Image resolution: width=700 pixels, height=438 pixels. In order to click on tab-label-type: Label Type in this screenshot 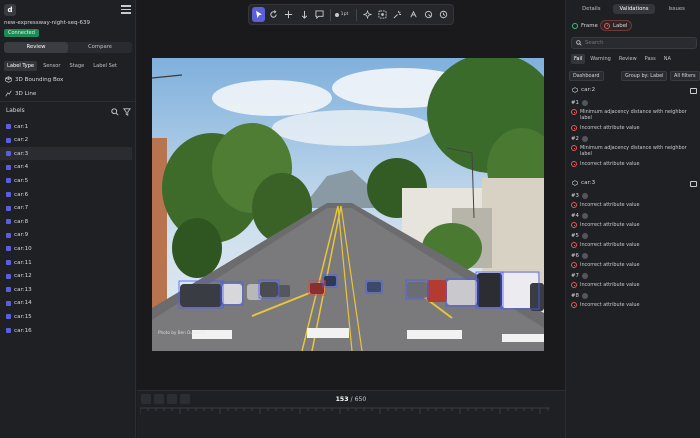, I will do `click(21, 66)`.